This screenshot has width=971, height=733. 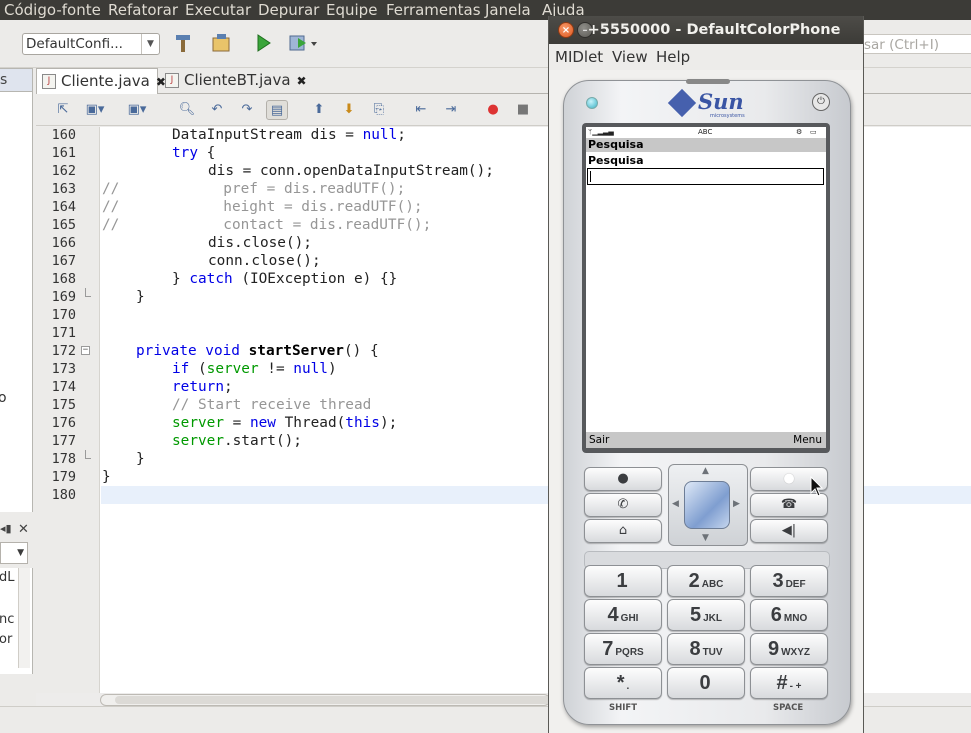 I want to click on line-number: 173, so click(x=63, y=369).